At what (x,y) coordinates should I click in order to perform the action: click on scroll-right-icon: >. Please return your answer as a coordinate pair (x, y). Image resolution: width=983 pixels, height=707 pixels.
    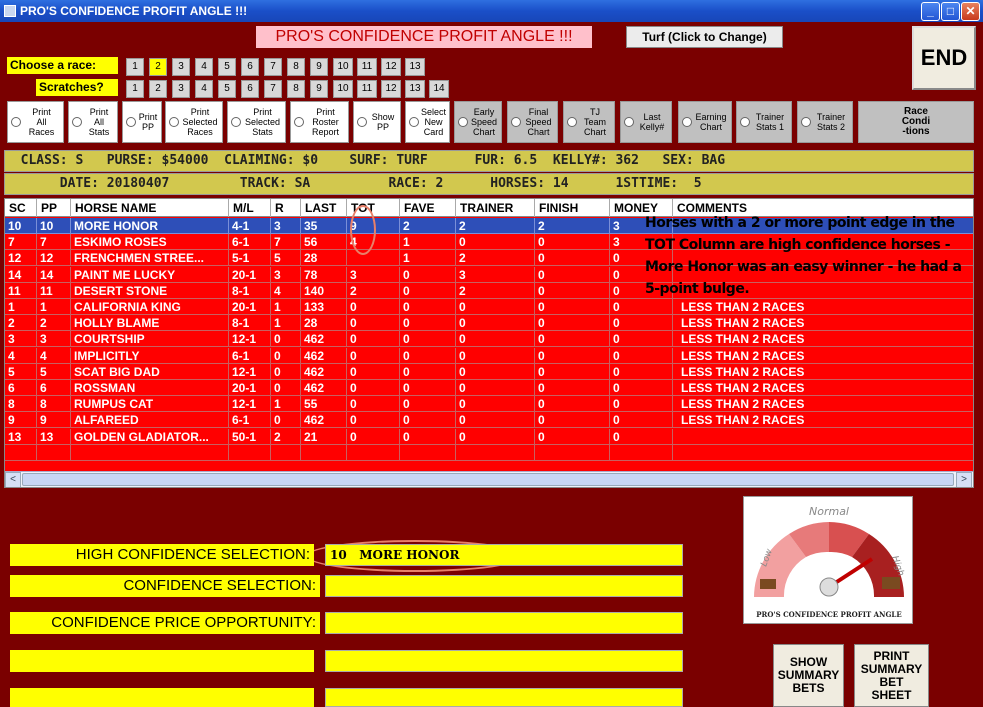
    Looking at the image, I should click on (964, 479).